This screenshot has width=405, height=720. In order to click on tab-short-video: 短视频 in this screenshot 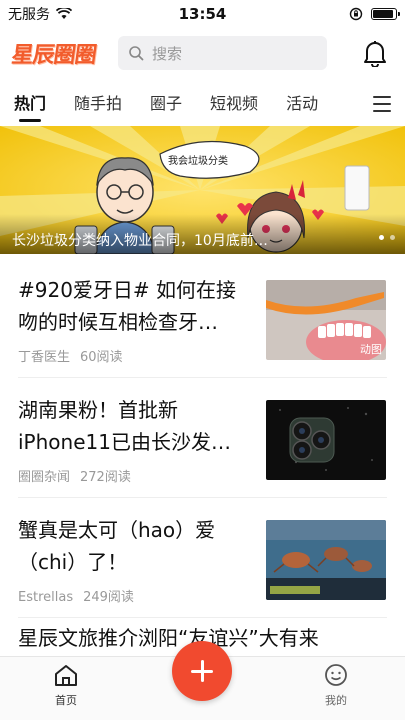, I will do `click(234, 104)`.